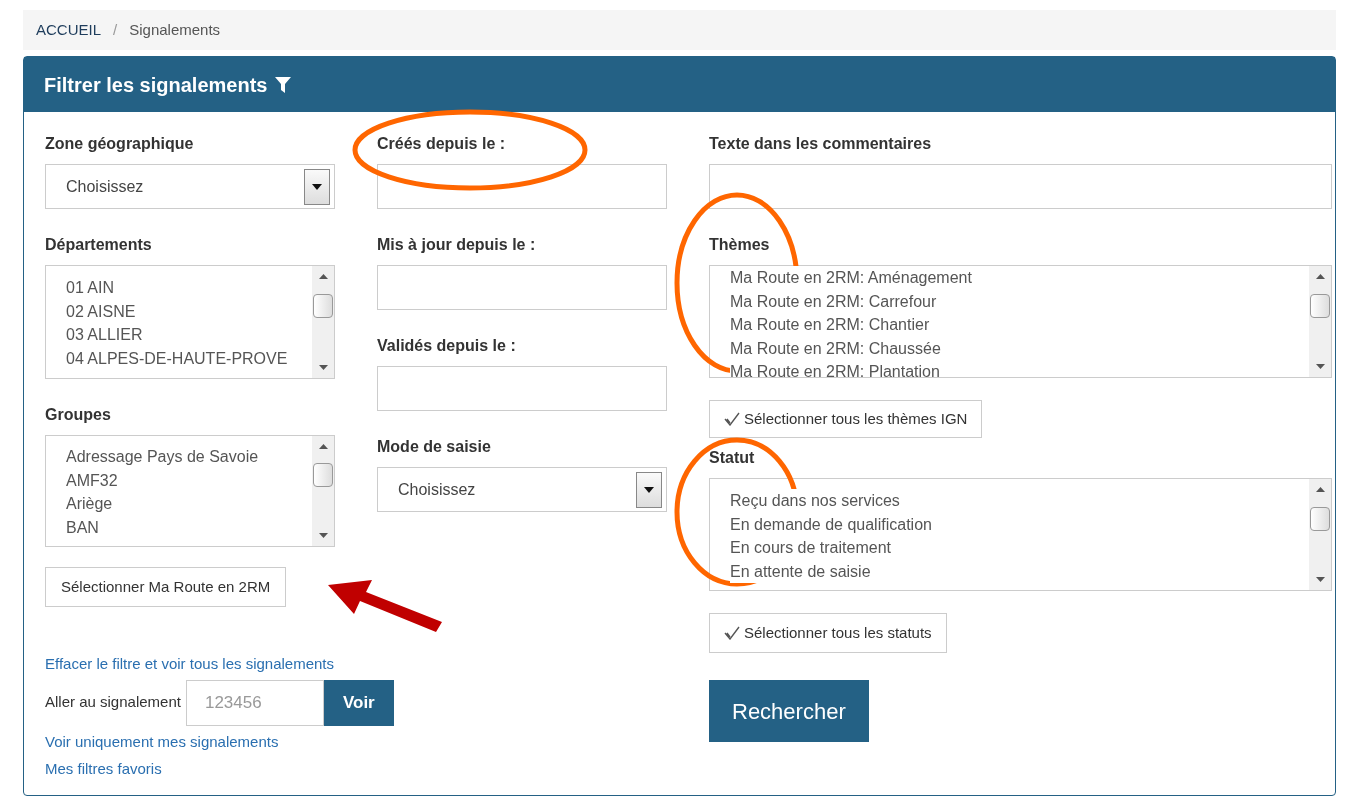 Image resolution: width=1359 pixels, height=798 pixels. What do you see at coordinates (99, 245) in the screenshot?
I see `field-label: Départements` at bounding box center [99, 245].